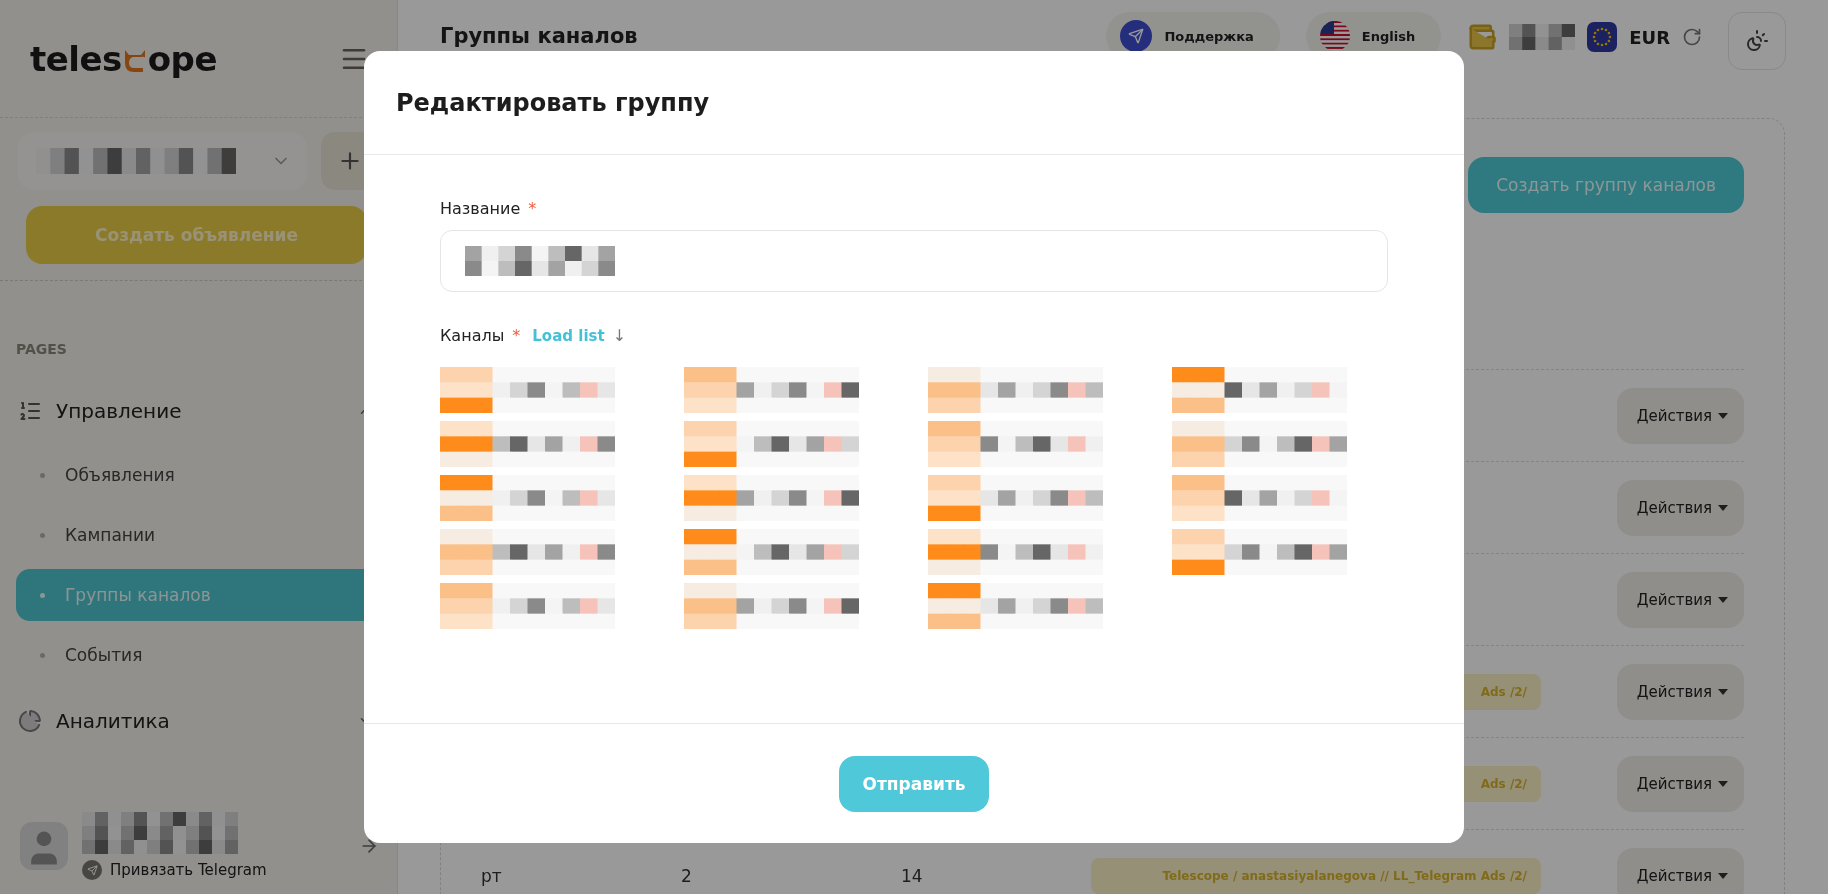  What do you see at coordinates (1542, 37) in the screenshot?
I see `pixelated-balance` at bounding box center [1542, 37].